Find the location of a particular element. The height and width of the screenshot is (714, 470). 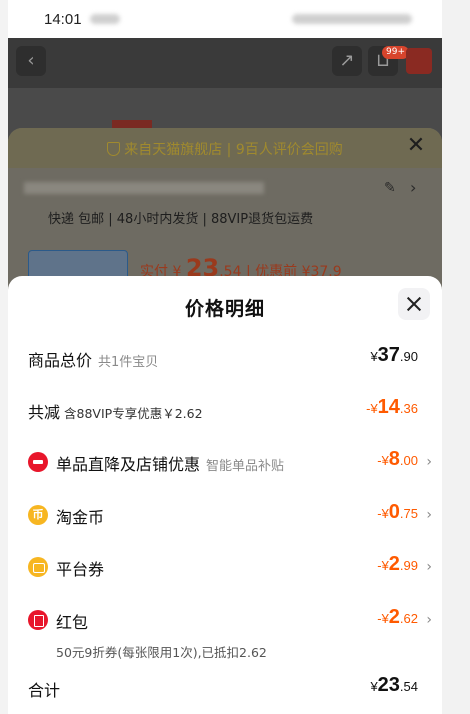

back-button: ‹ is located at coordinates (31, 61).